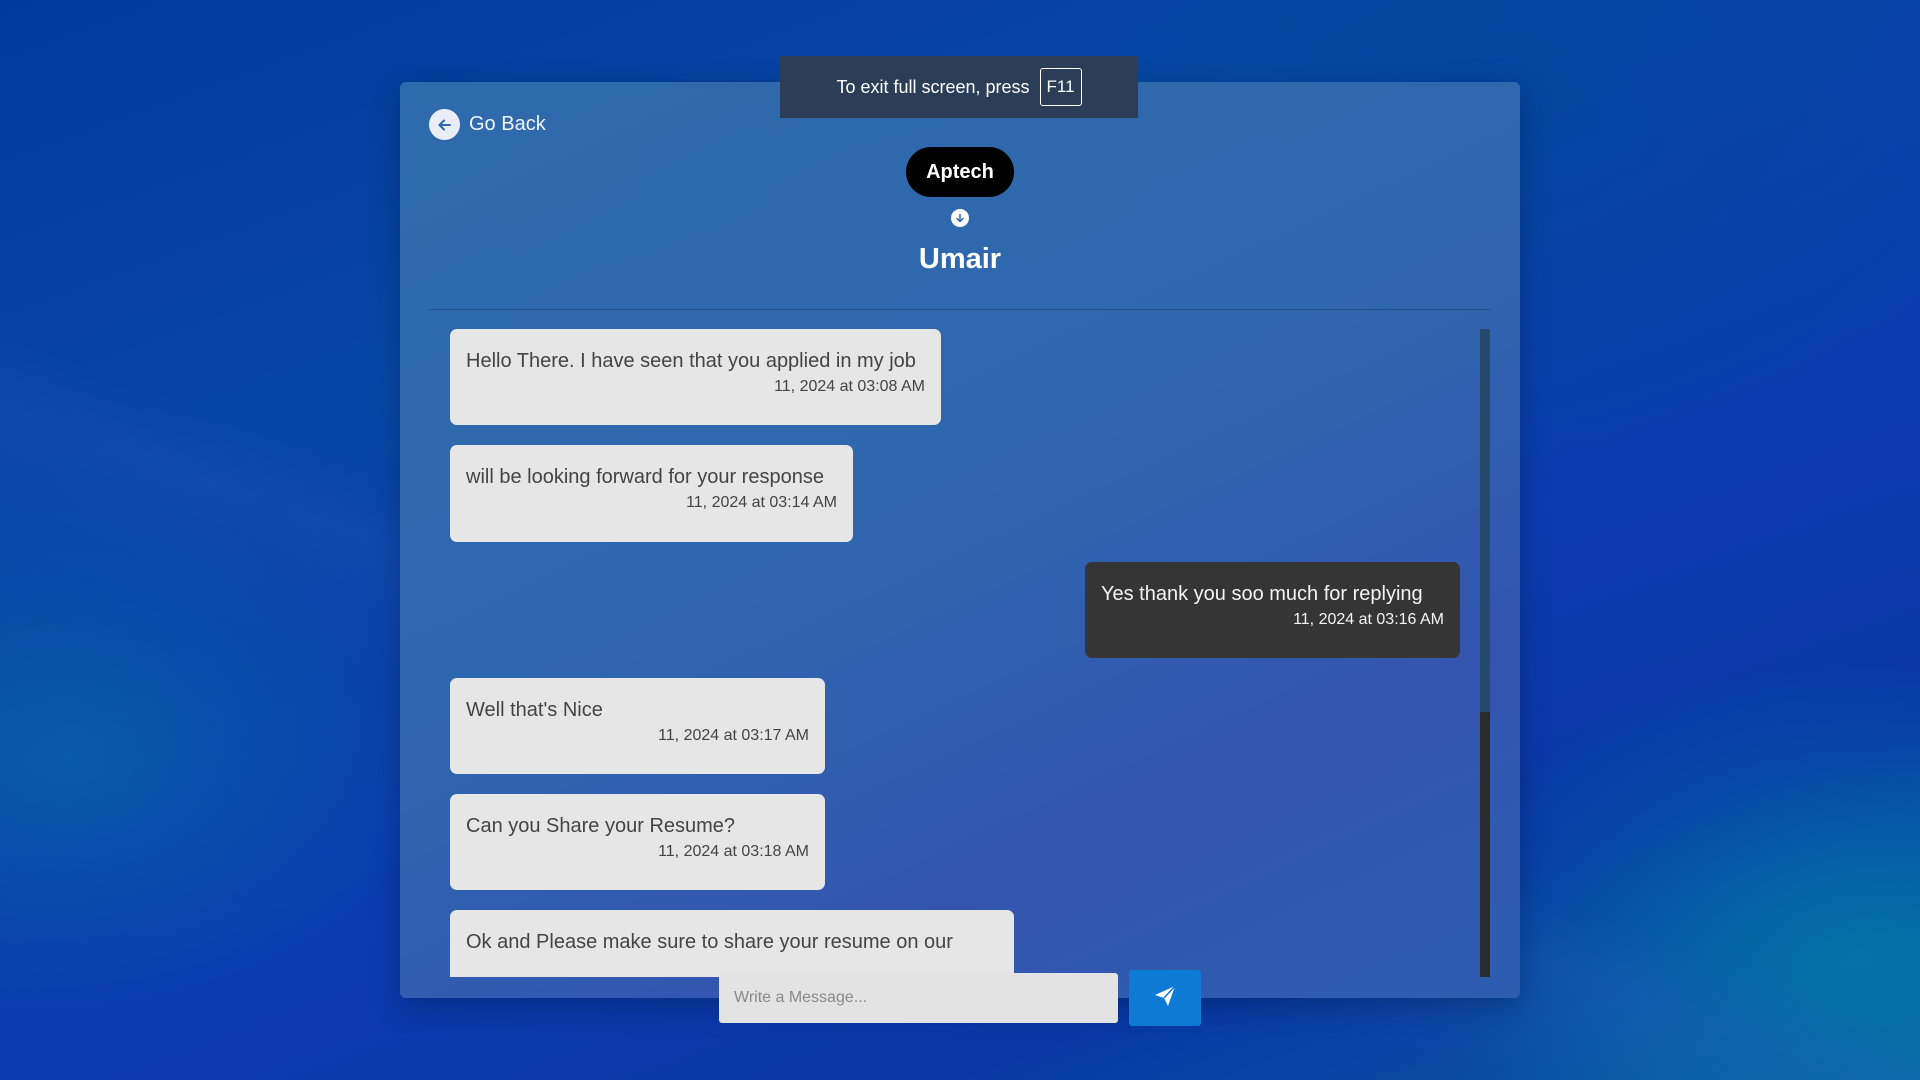  What do you see at coordinates (960, 309) in the screenshot?
I see `header-divider` at bounding box center [960, 309].